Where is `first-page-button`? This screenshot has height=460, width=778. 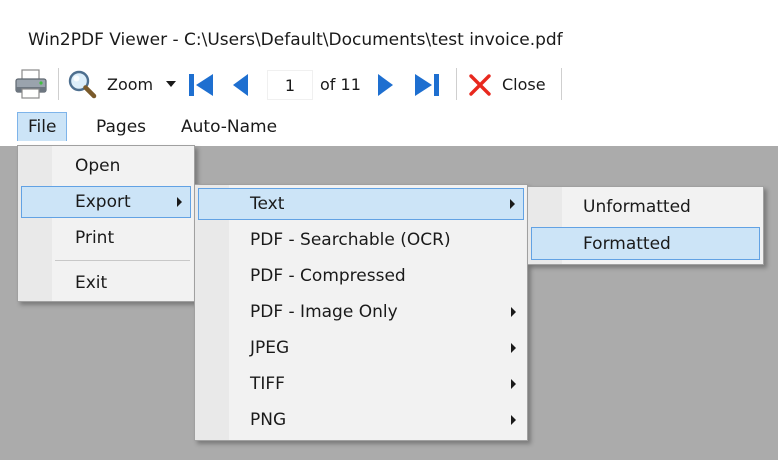 first-page-button is located at coordinates (202, 85).